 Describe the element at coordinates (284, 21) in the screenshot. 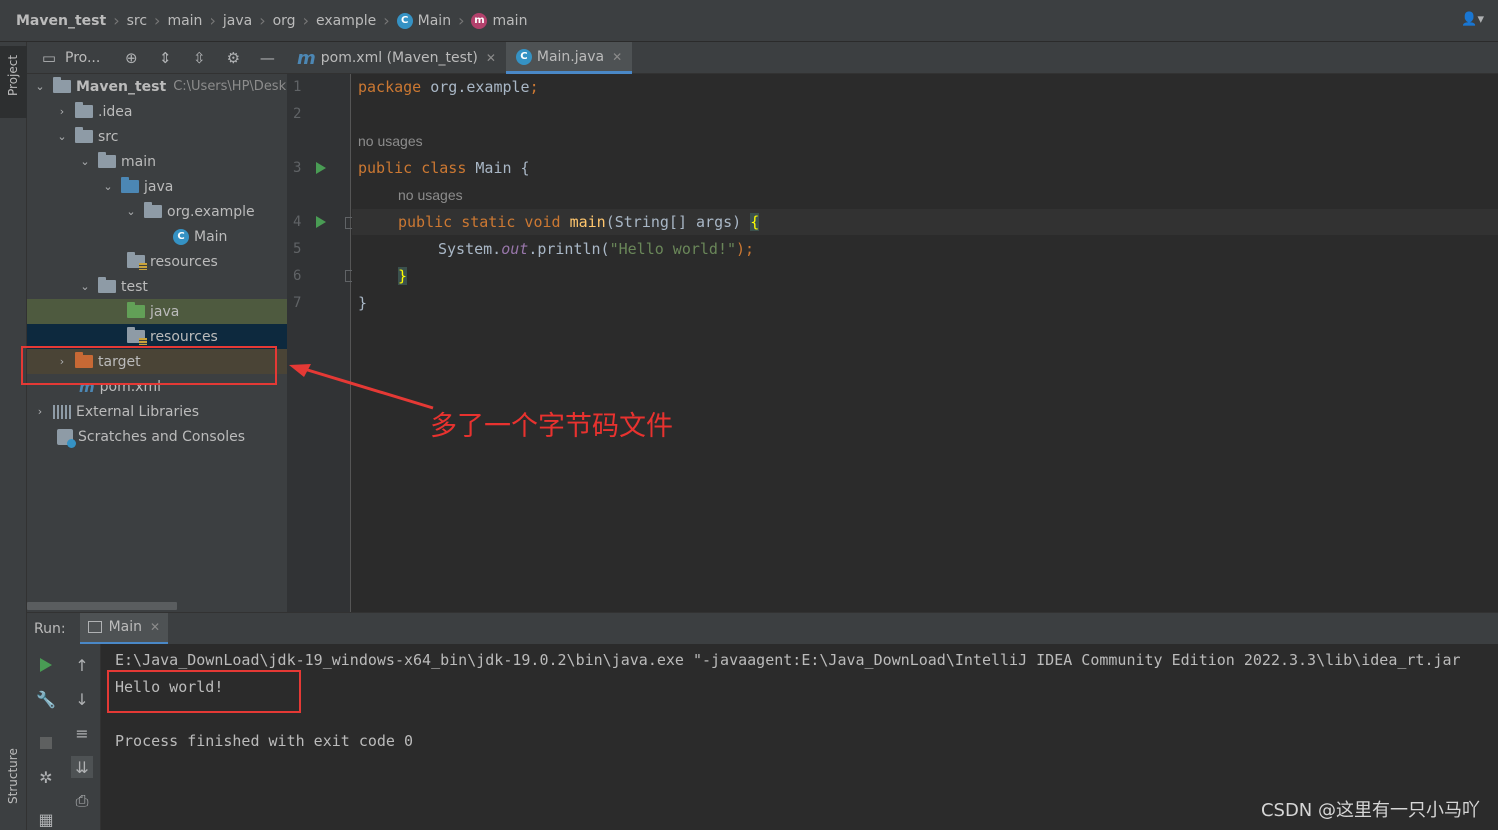

I see `breadcrumb-item-org: org` at that location.